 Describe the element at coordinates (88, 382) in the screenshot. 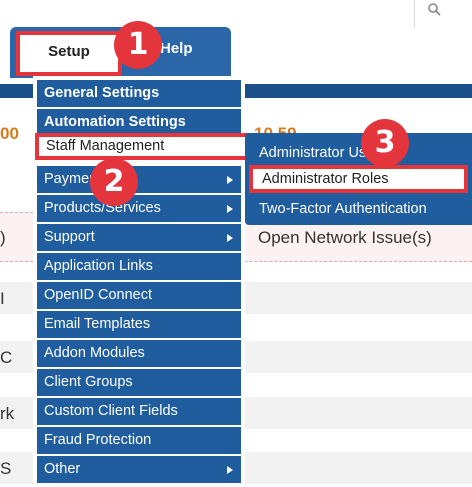

I see `menu-item-label: Client Groups` at that location.